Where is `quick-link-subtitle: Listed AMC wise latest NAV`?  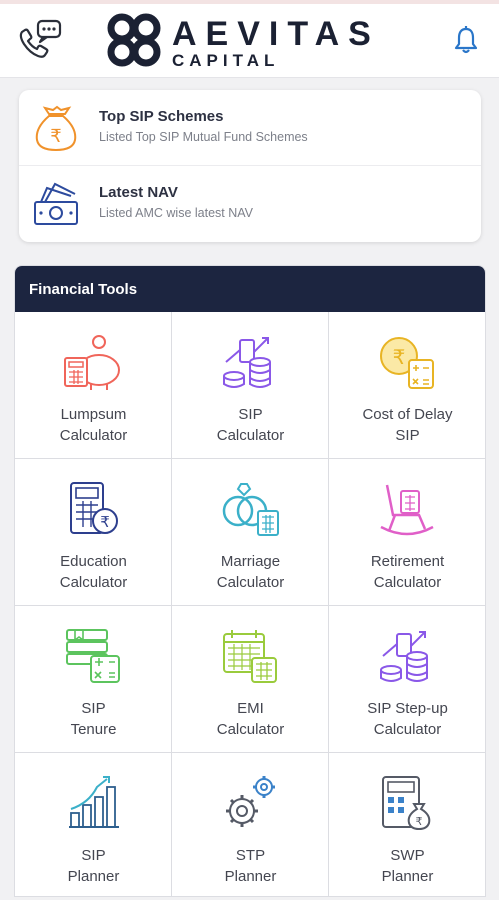 quick-link-subtitle: Listed AMC wise latest NAV is located at coordinates (176, 213).